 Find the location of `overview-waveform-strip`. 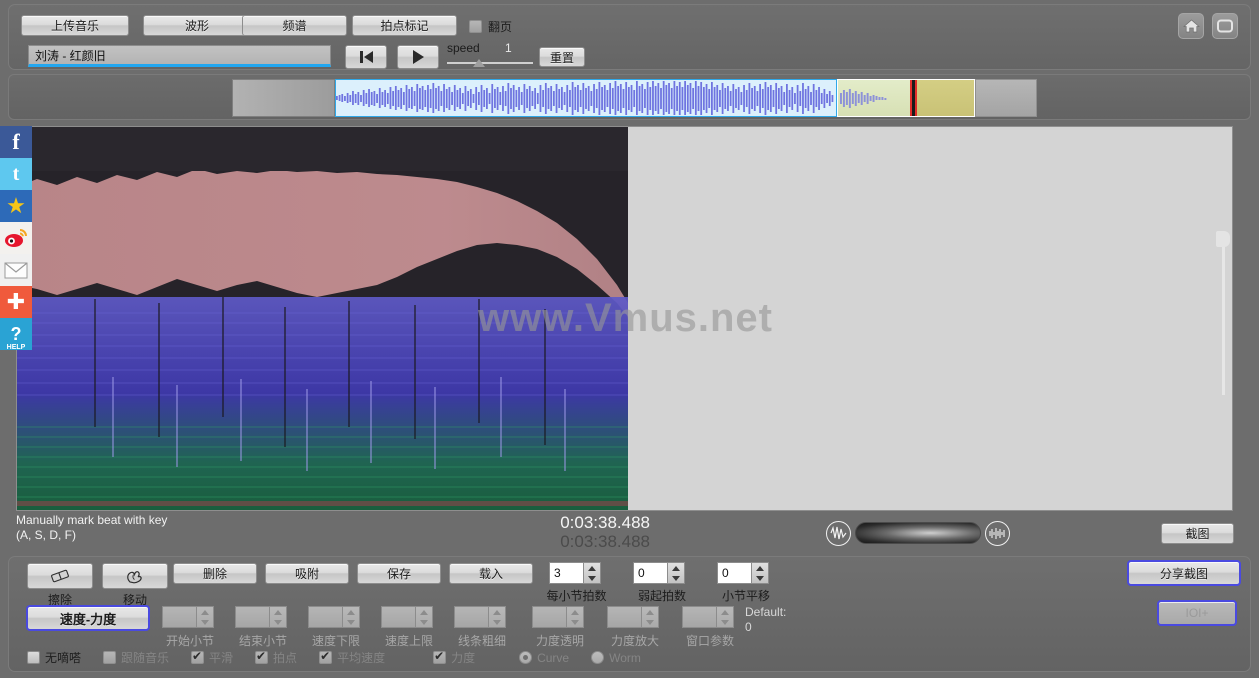

overview-waveform-strip is located at coordinates (629, 97).